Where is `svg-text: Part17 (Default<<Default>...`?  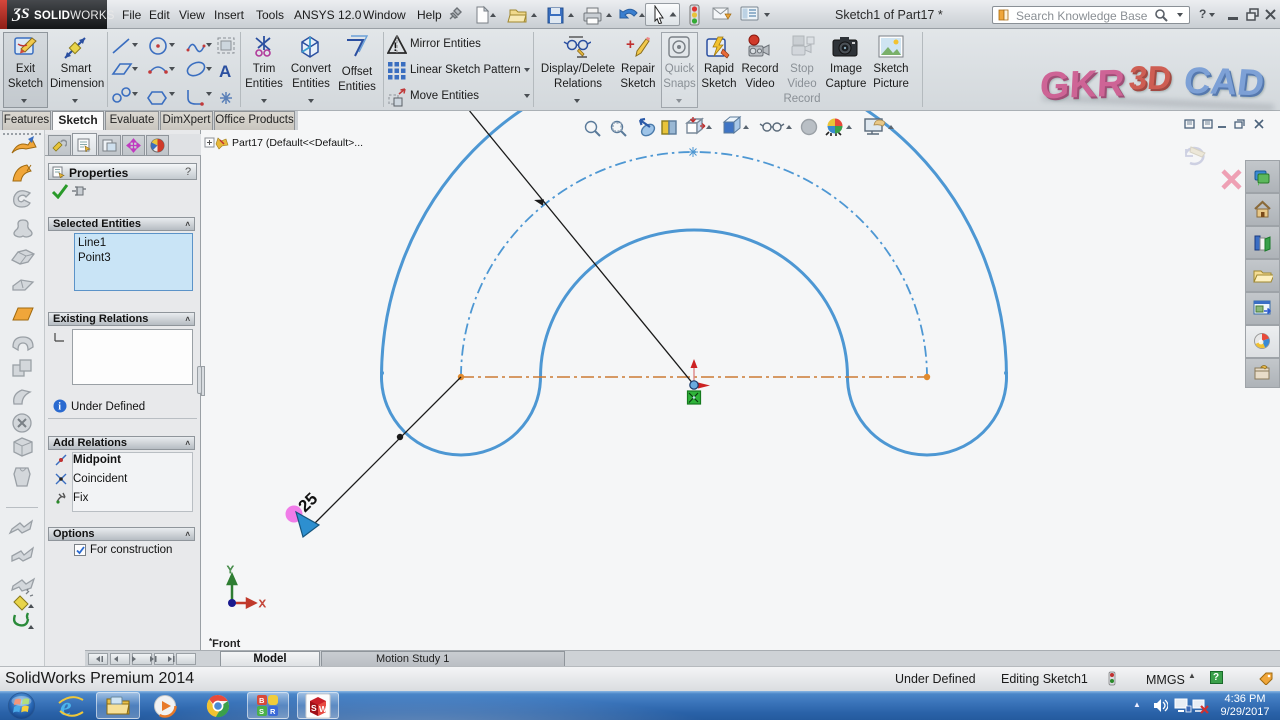 svg-text: Part17 (Default<<Default>... is located at coordinates (297, 143).